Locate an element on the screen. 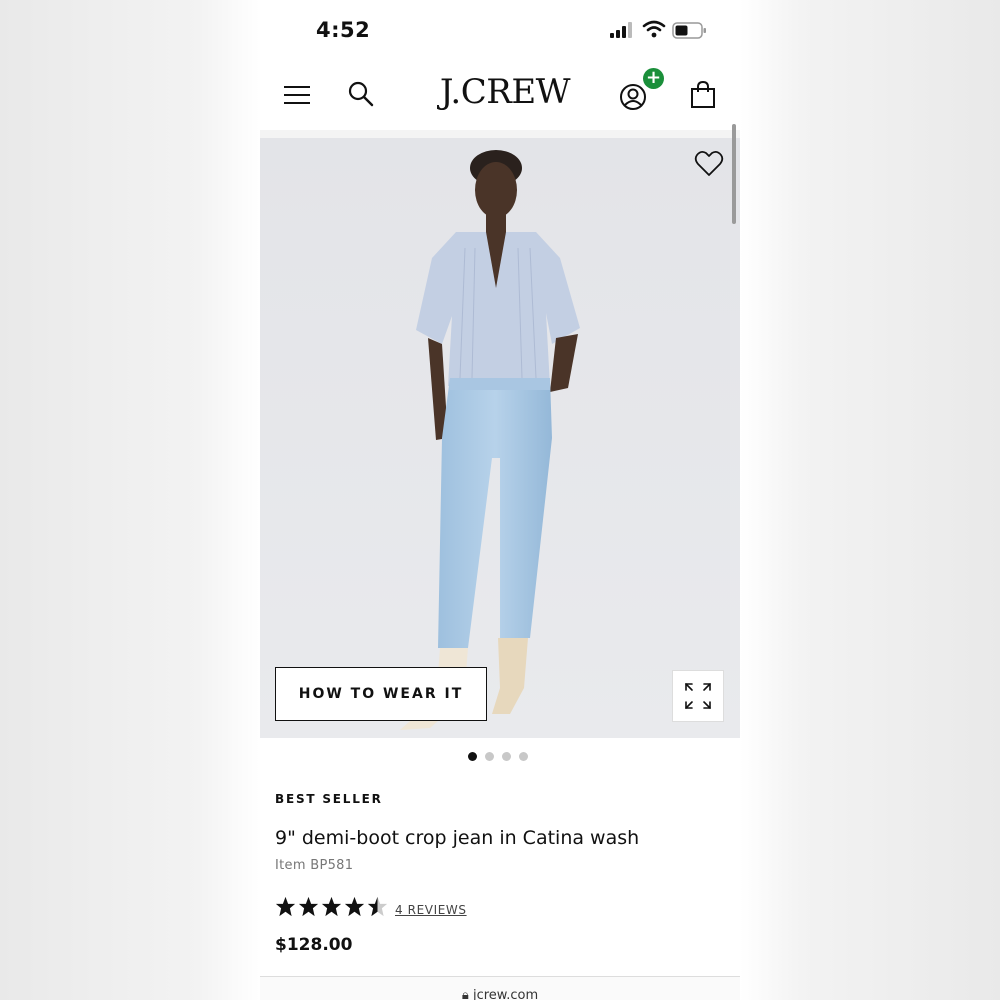 This screenshot has width=1000, height=1000. rating-stars is located at coordinates (331, 906).